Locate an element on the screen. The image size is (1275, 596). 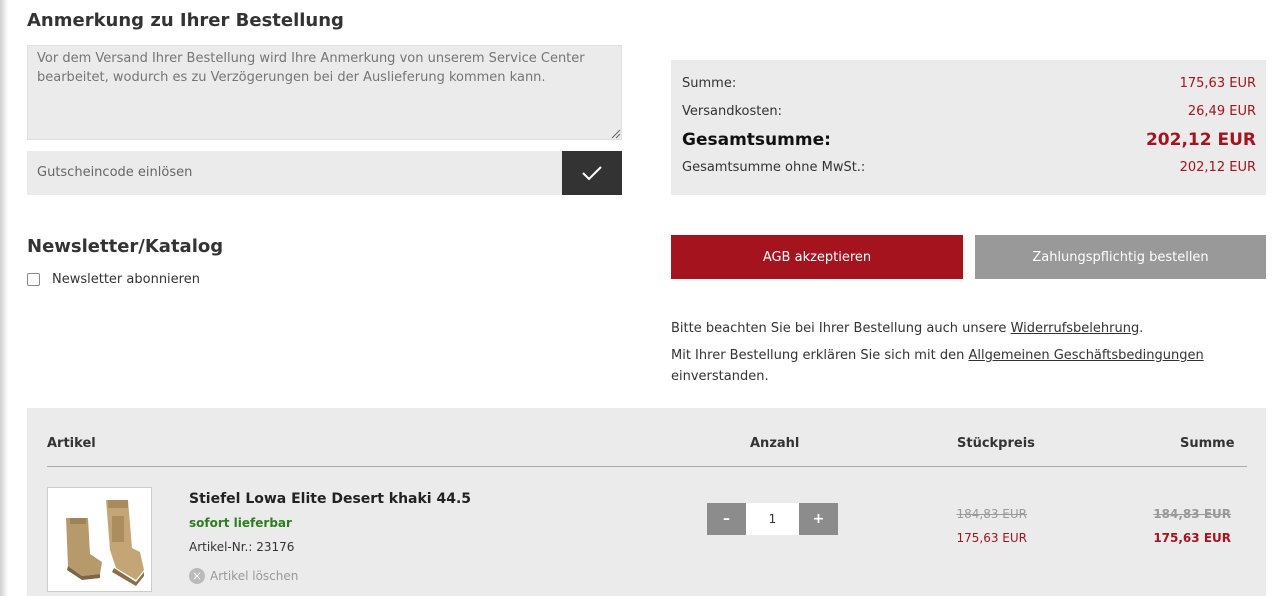
quantity-increase-button: + is located at coordinates (818, 519).